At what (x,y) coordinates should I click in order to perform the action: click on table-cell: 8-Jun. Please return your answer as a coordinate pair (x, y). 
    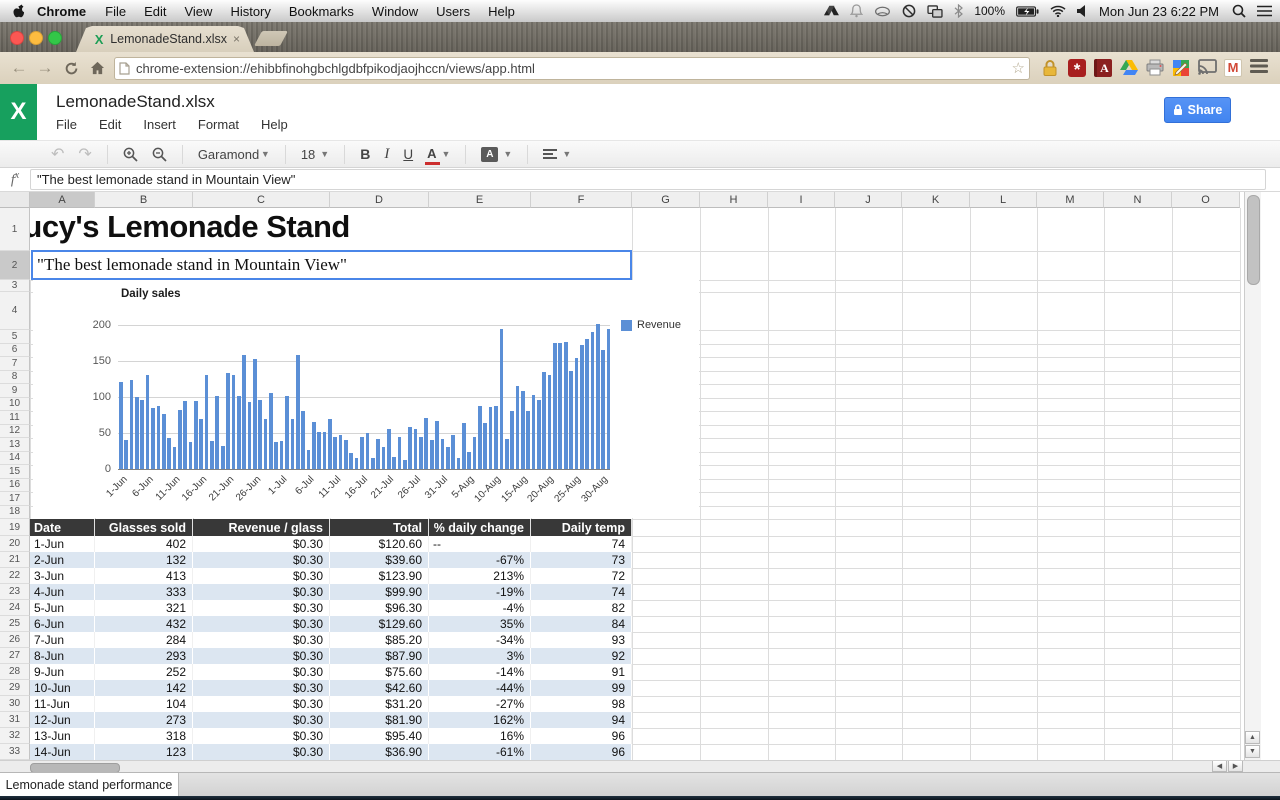
    Looking at the image, I should click on (62, 656).